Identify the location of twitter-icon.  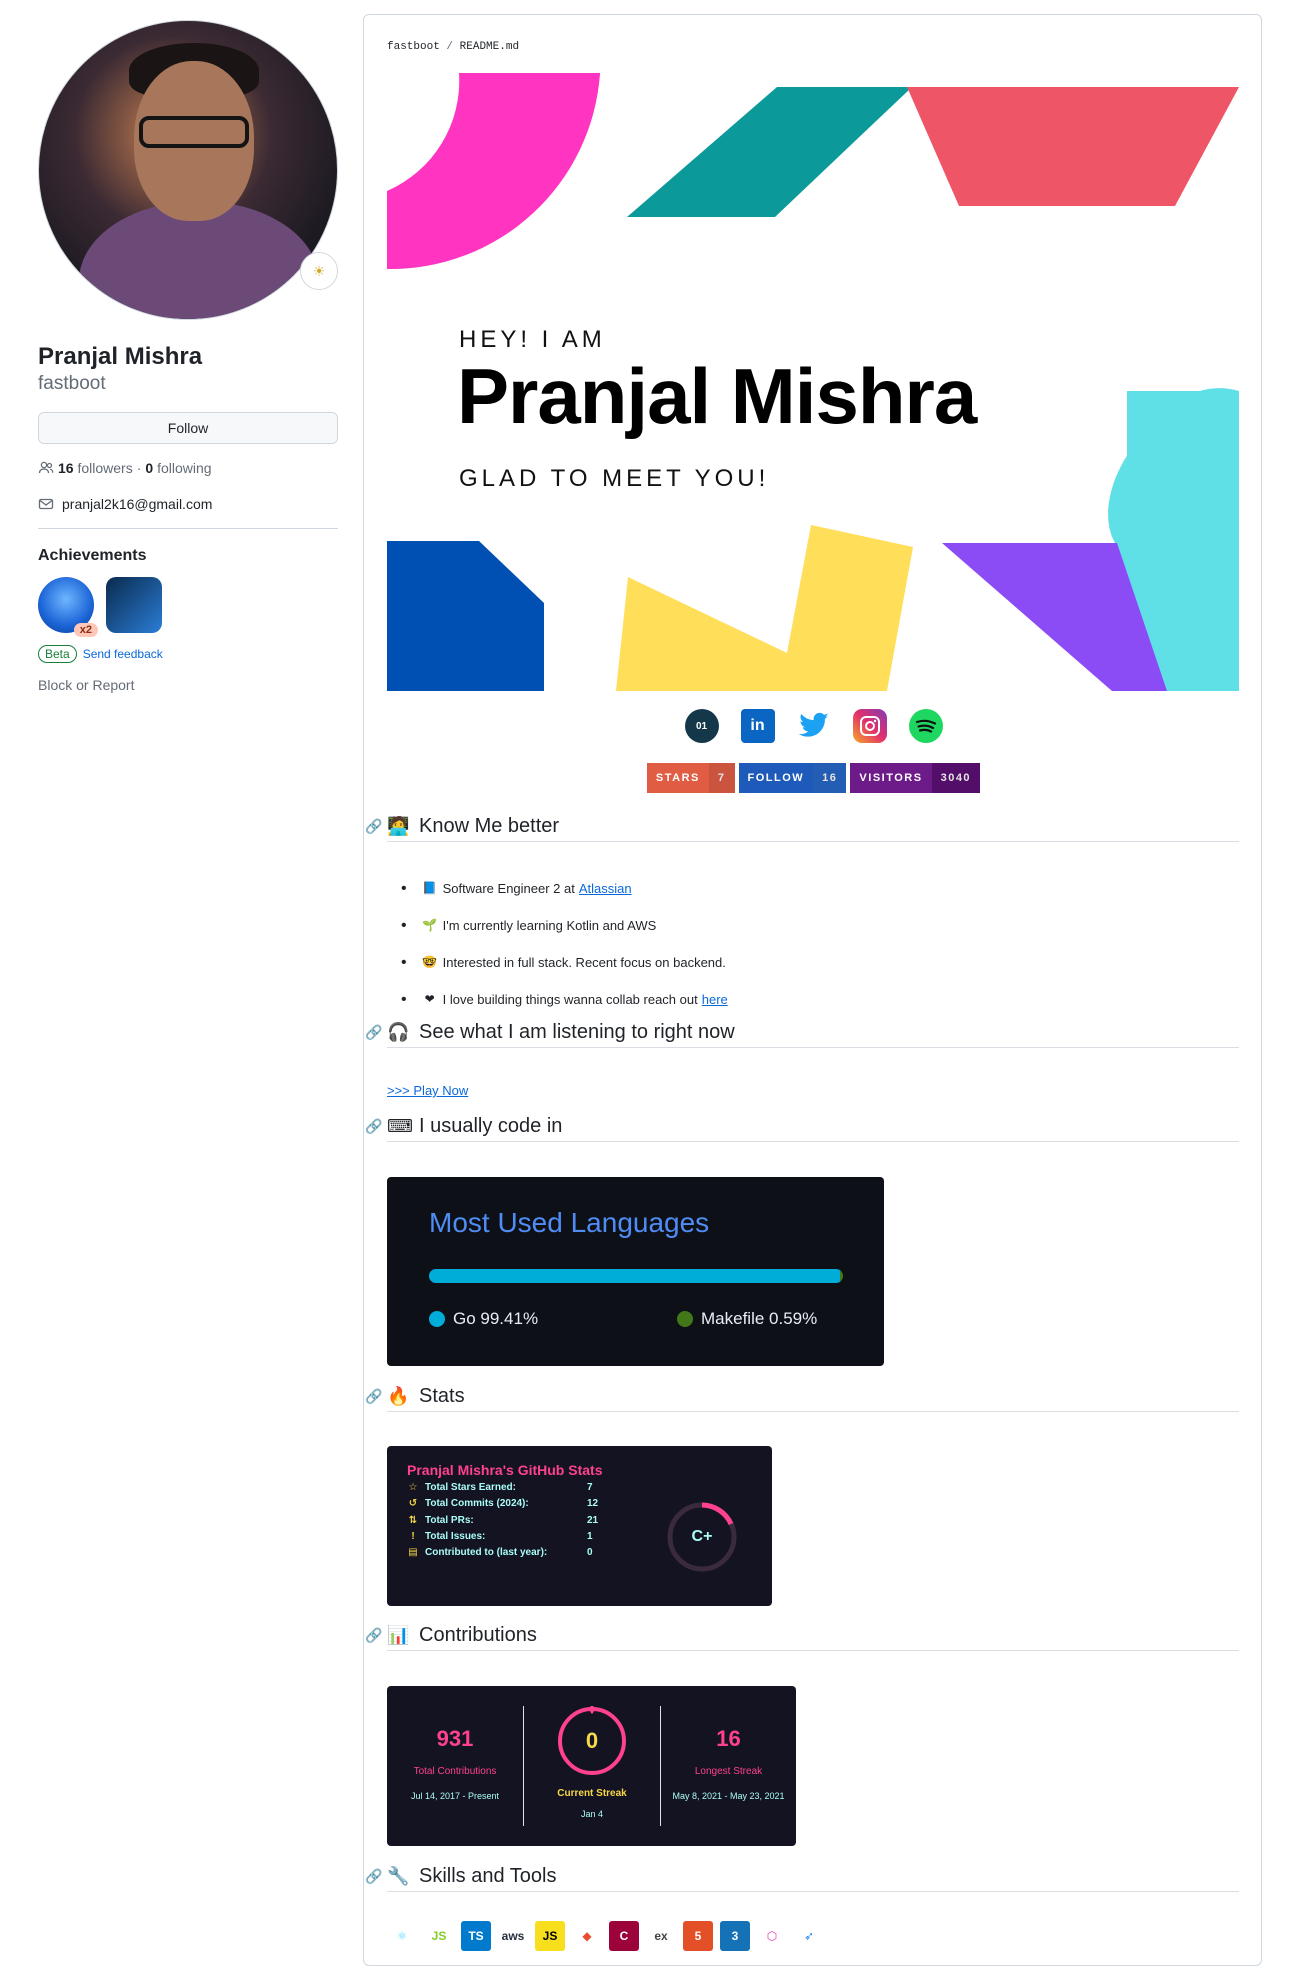
(814, 726).